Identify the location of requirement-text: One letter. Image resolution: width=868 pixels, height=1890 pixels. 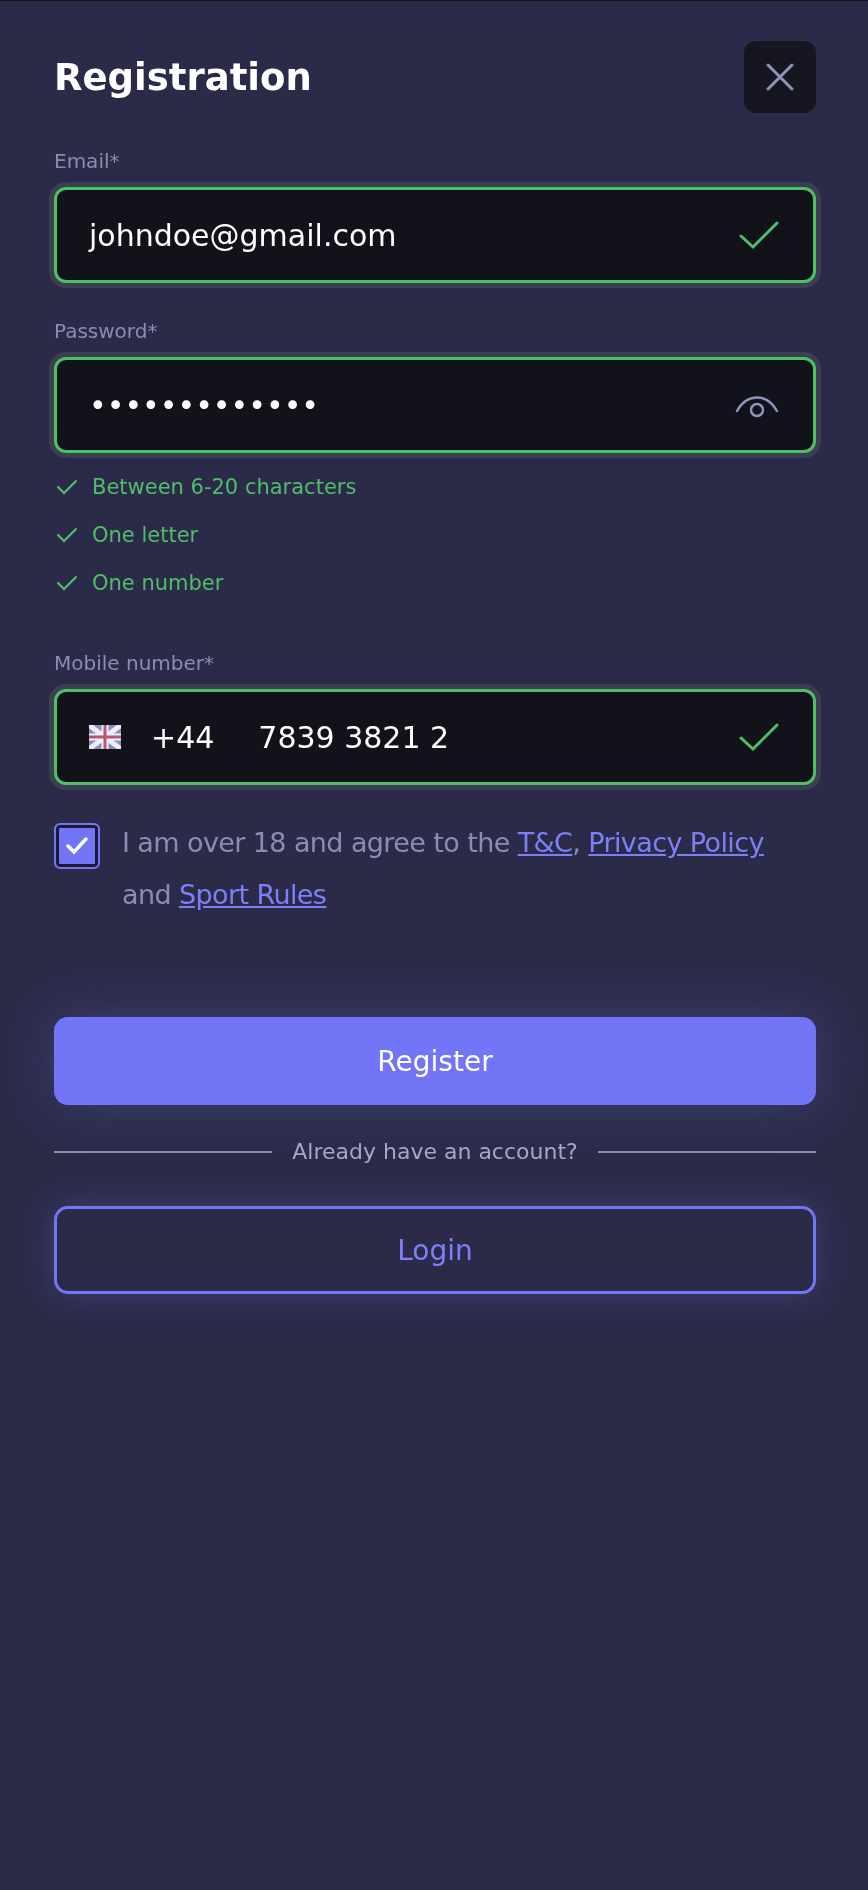
(145, 535).